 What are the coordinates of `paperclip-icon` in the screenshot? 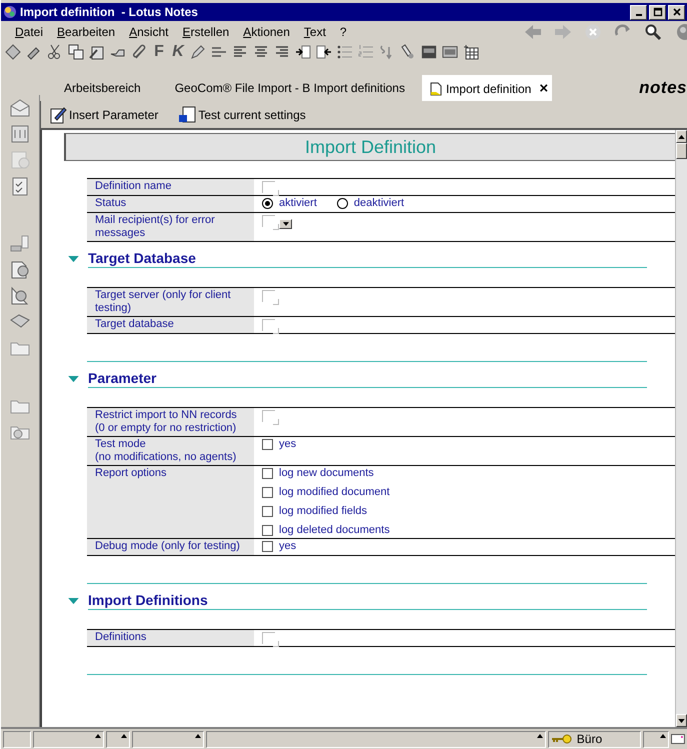 It's located at (139, 52).